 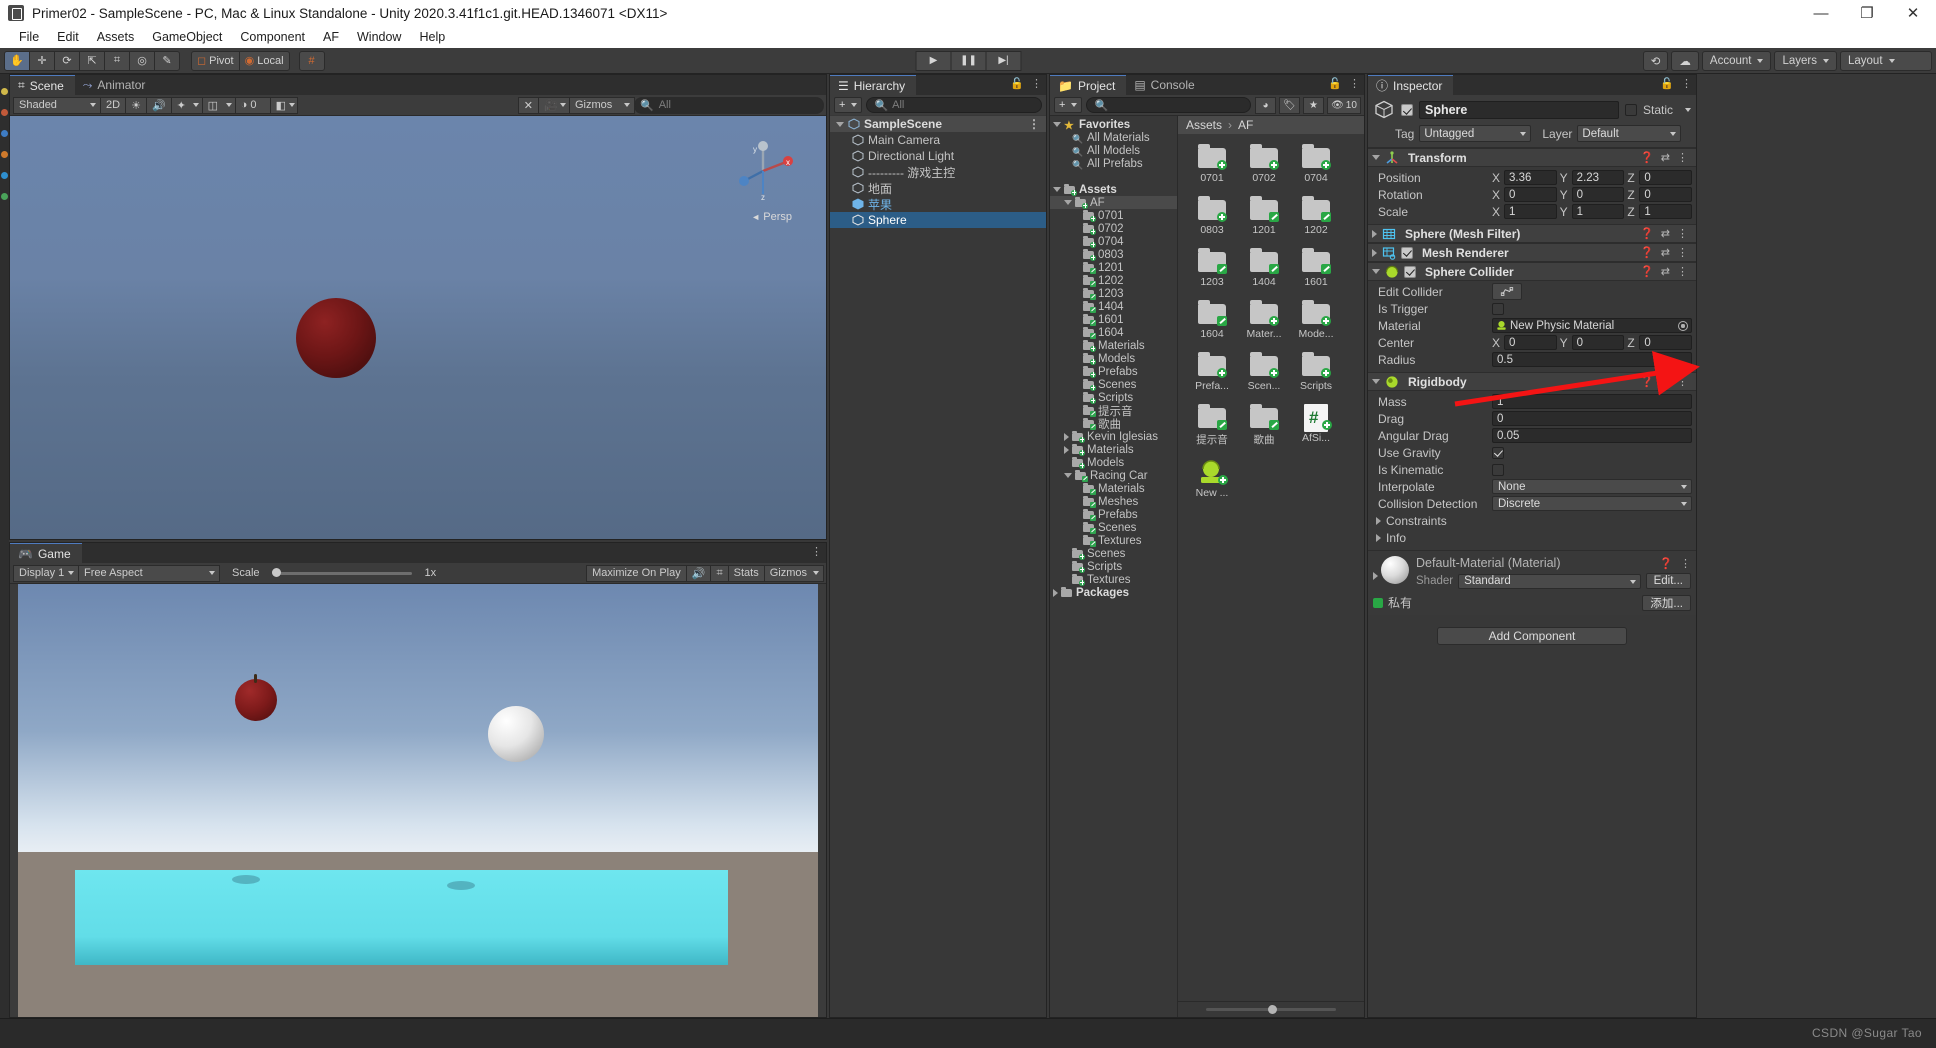 I want to click on asset-grid-item: 0803, so click(x=1212, y=216).